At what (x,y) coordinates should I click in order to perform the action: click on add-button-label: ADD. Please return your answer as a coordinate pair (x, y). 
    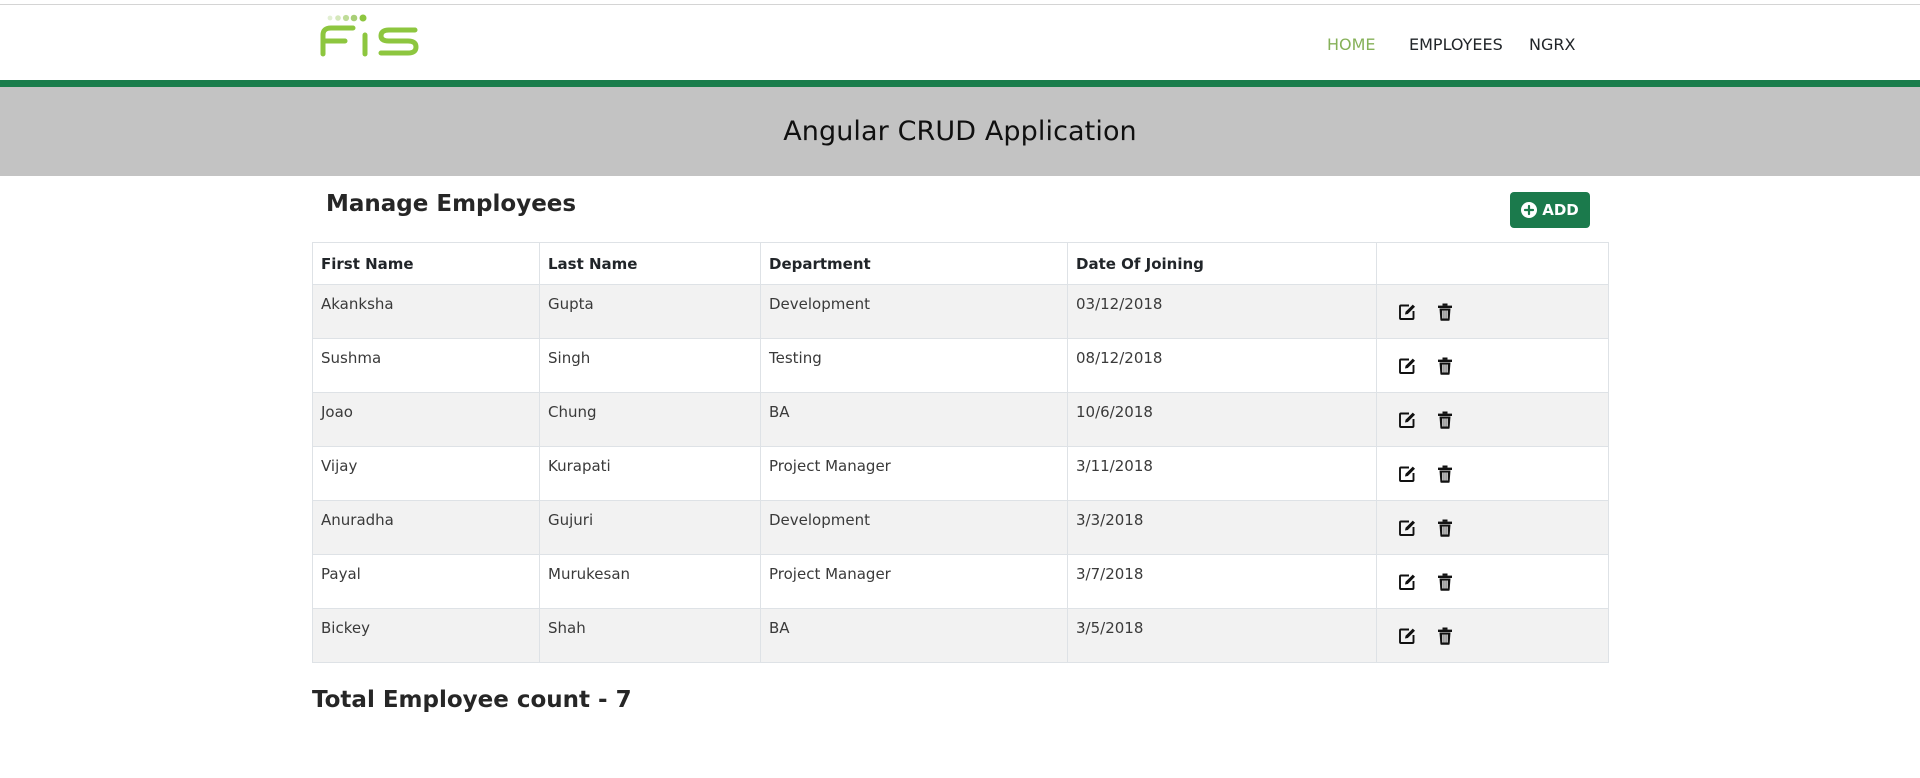
    Looking at the image, I should click on (1560, 210).